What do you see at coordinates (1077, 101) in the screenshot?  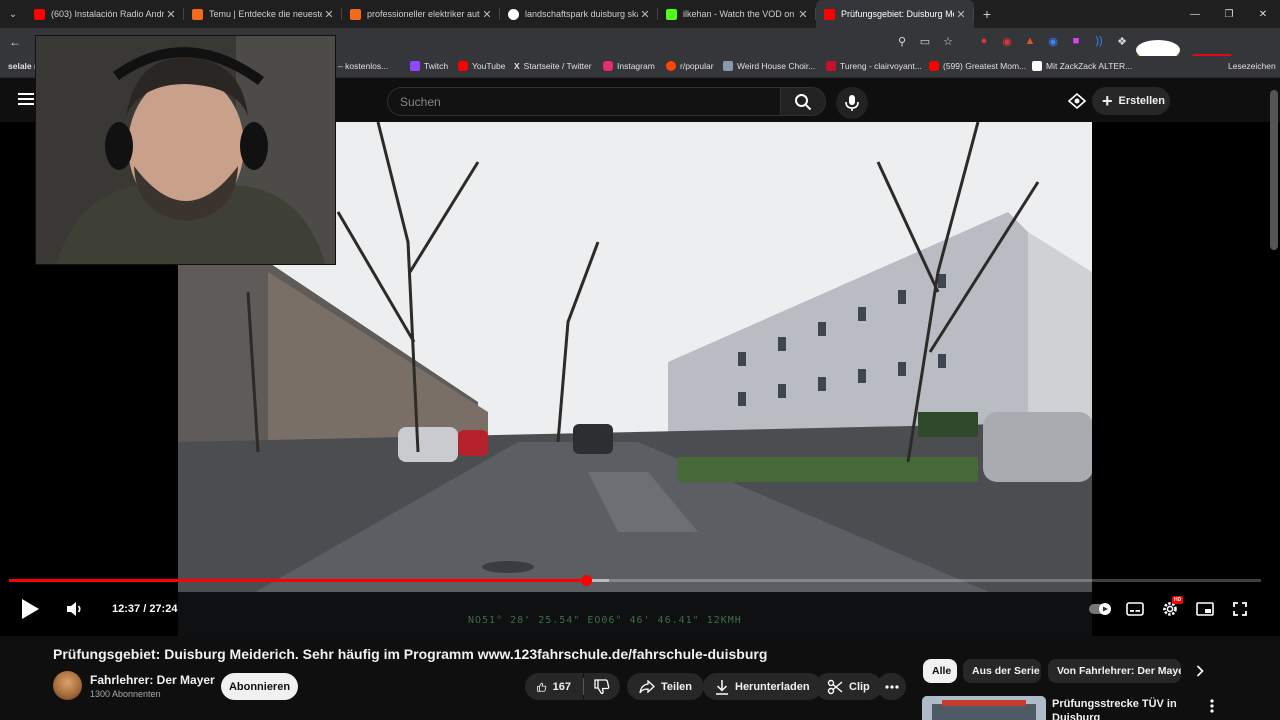 I see `cast-to-tv-icon` at bounding box center [1077, 101].